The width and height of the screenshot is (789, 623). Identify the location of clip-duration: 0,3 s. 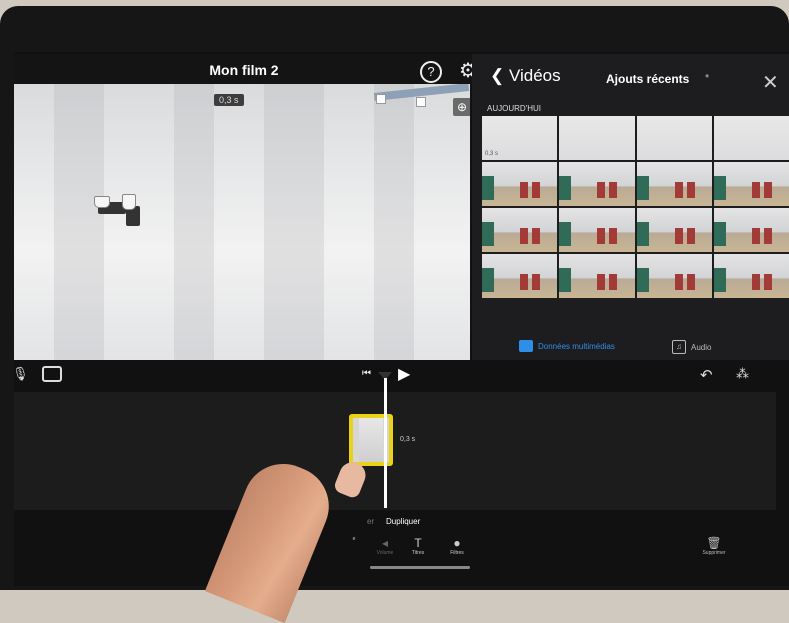
(408, 439).